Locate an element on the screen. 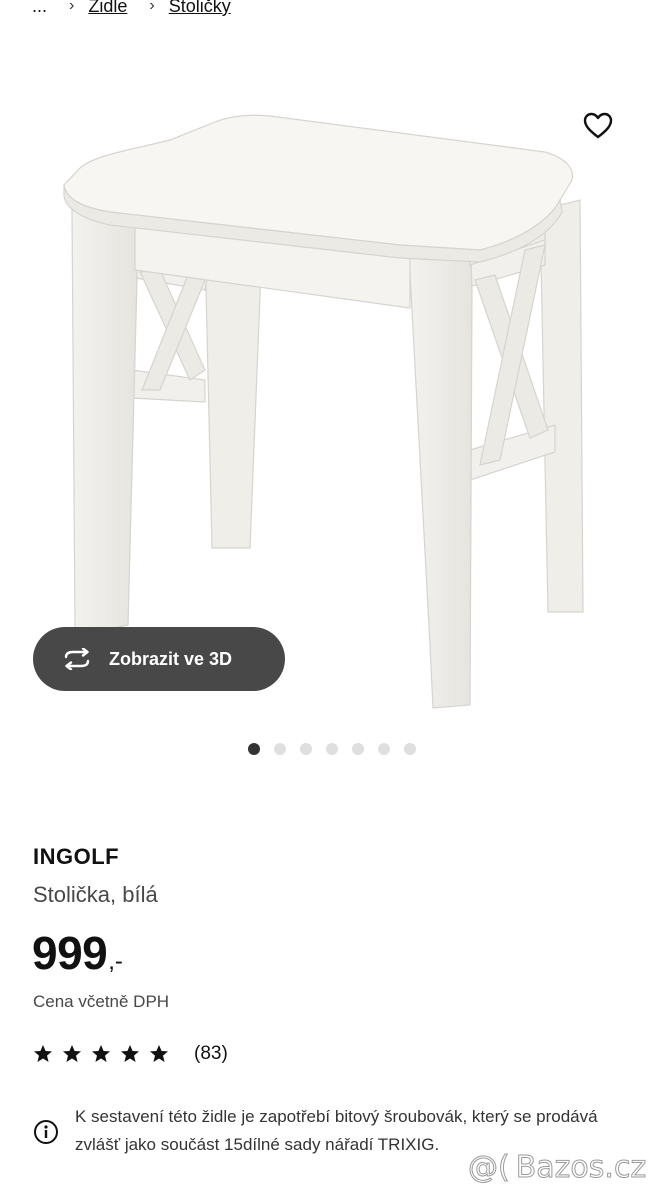  watermark-text: Bazos.cz is located at coordinates (581, 1168).